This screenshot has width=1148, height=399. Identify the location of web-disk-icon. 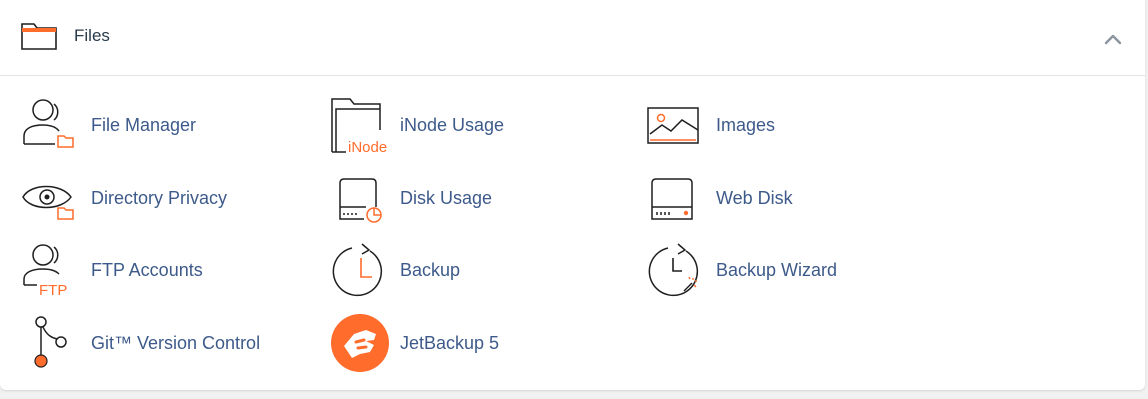
(672, 199).